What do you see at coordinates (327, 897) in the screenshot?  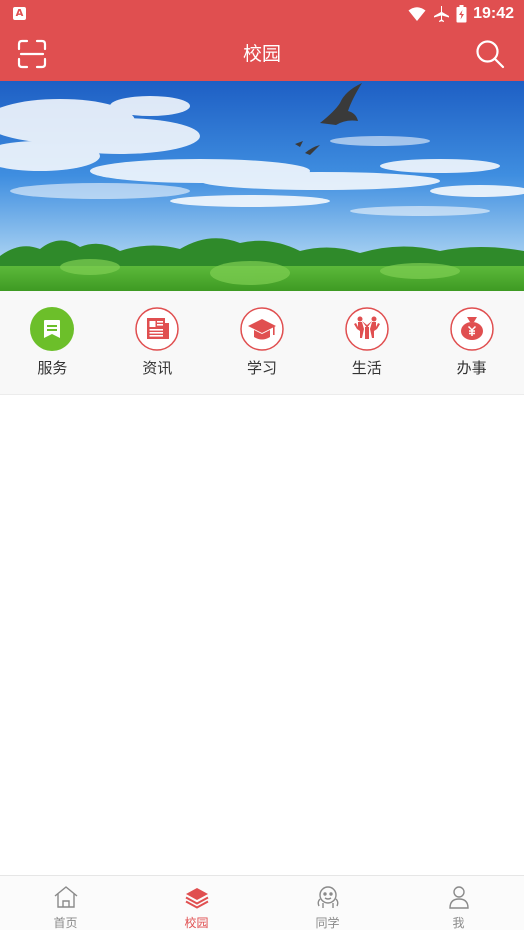 I see `classmates-icon` at bounding box center [327, 897].